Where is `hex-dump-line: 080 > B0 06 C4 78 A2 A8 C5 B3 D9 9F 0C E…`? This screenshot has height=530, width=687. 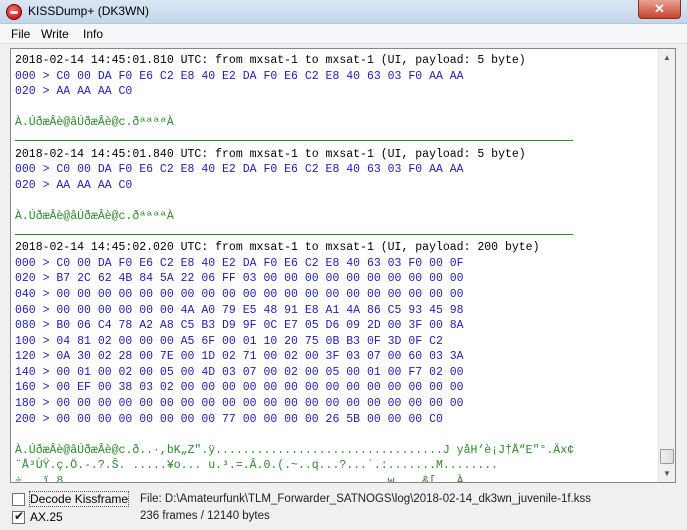 hex-dump-line: 080 > B0 06 C4 78 A2 A8 C5 B3 D9 9F 0C E… is located at coordinates (239, 326).